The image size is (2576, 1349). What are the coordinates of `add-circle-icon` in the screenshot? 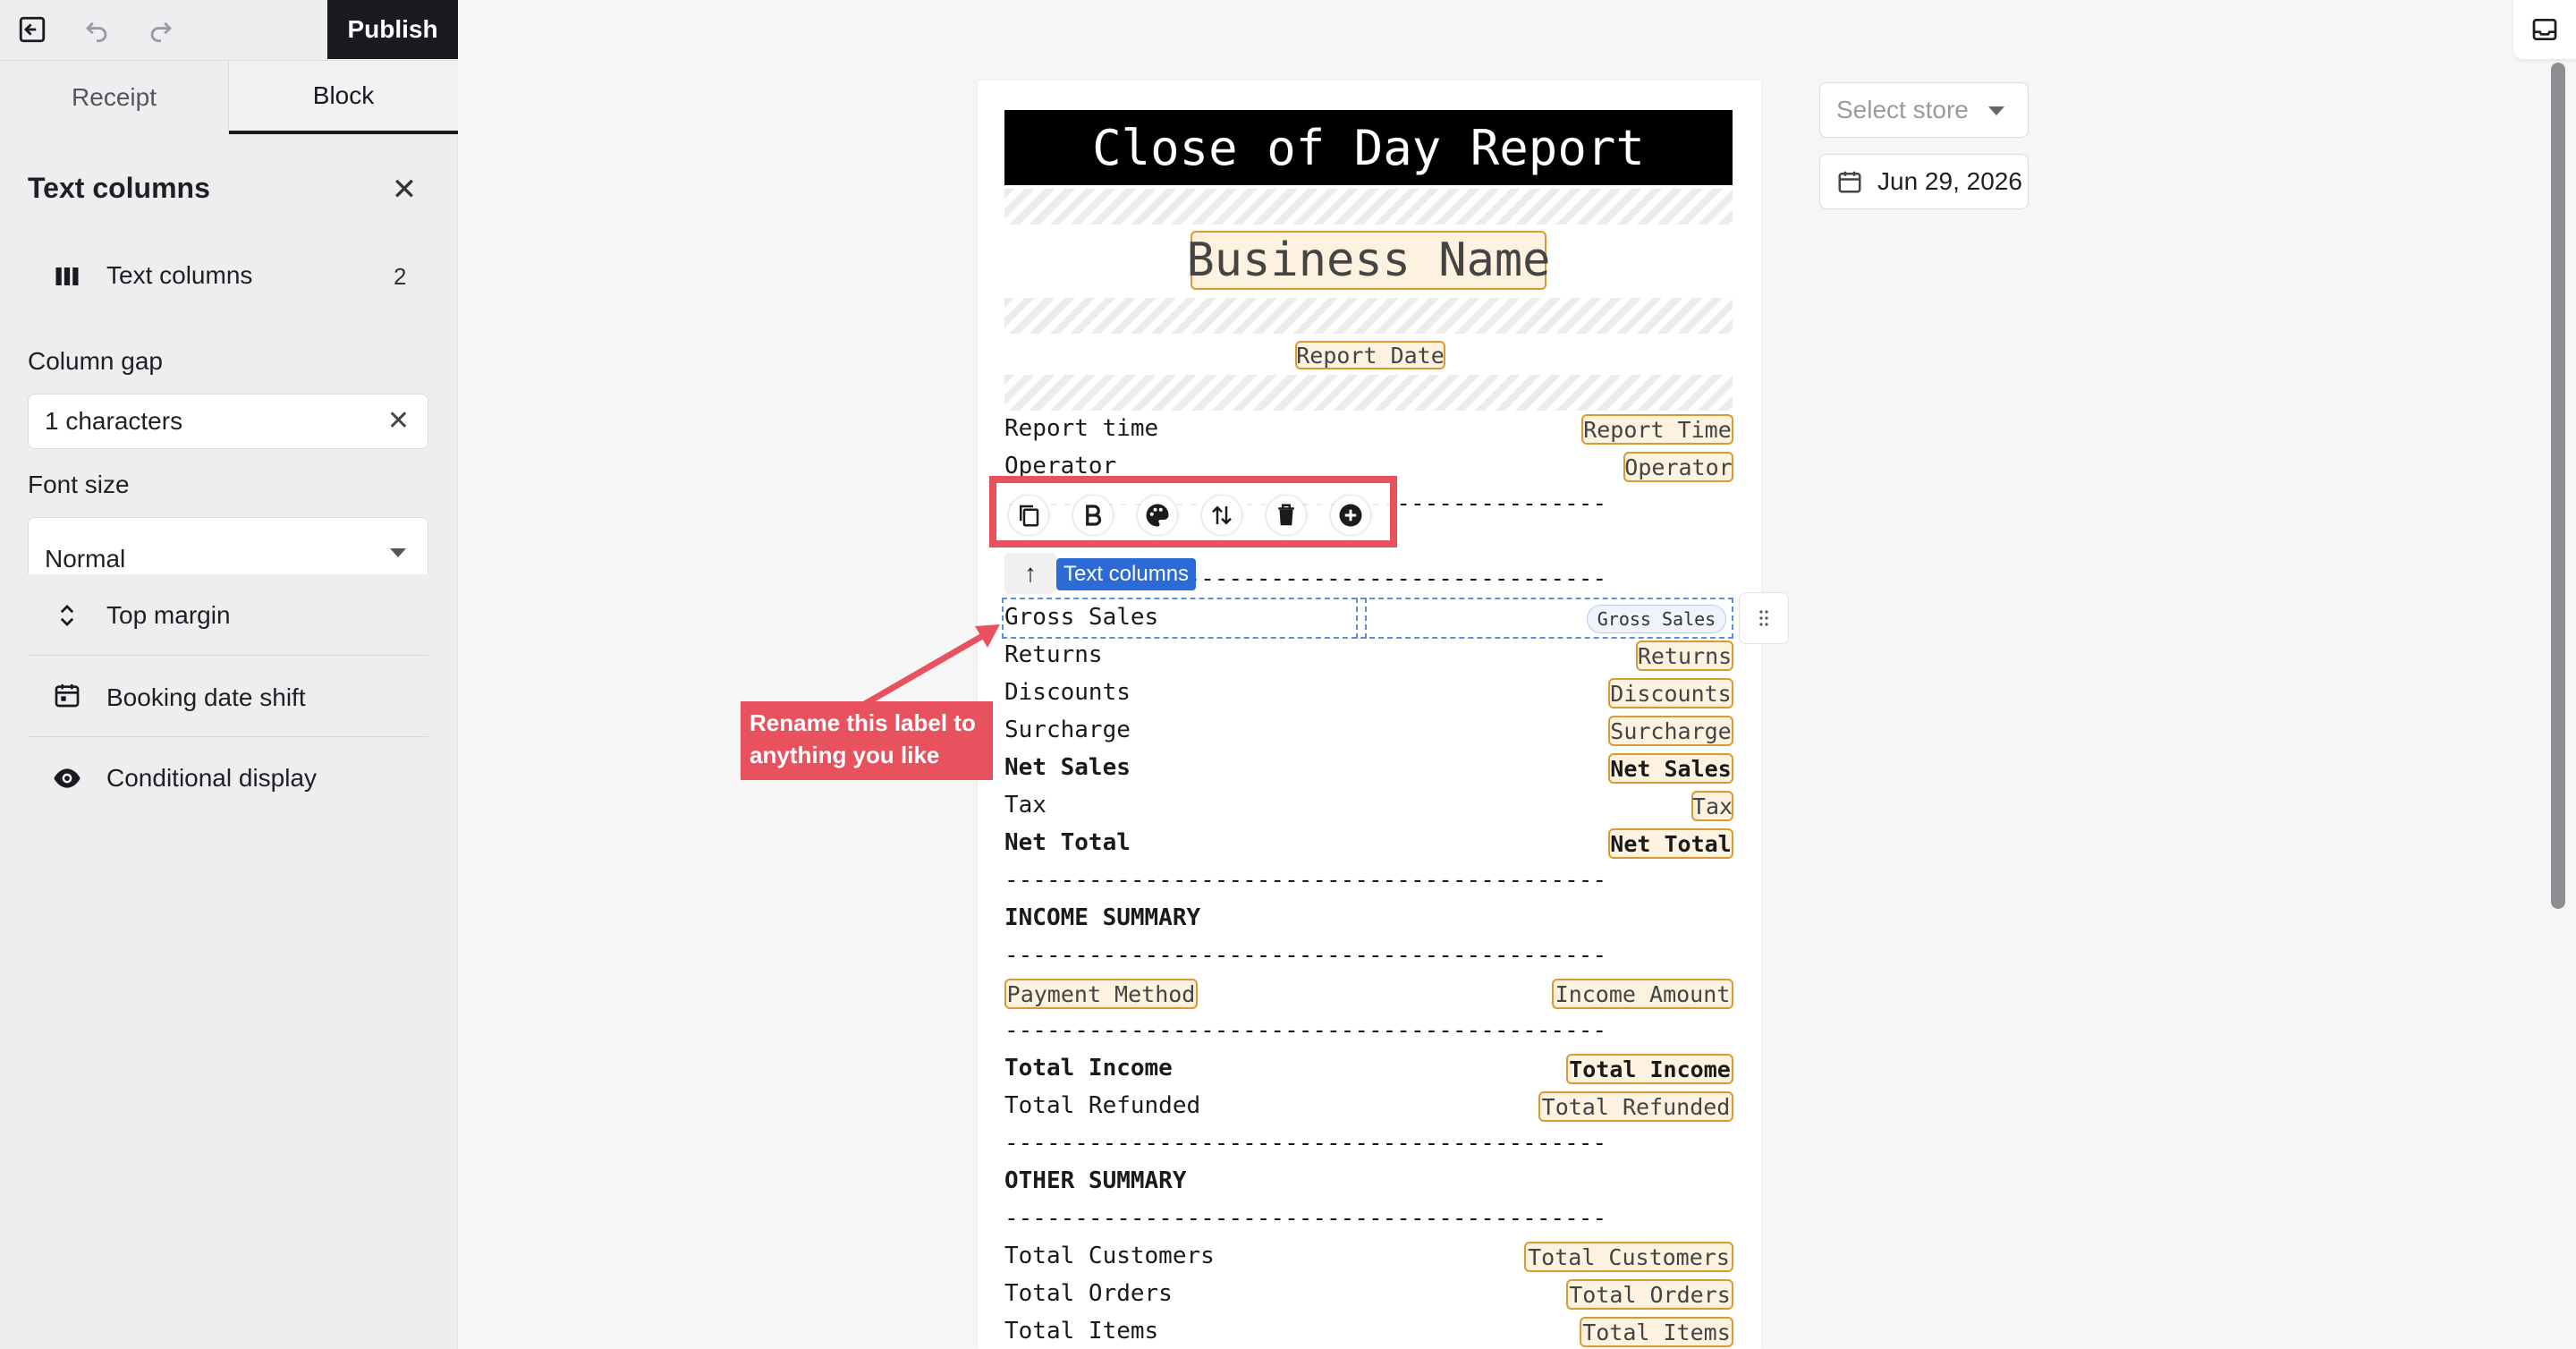 It's located at (1350, 515).